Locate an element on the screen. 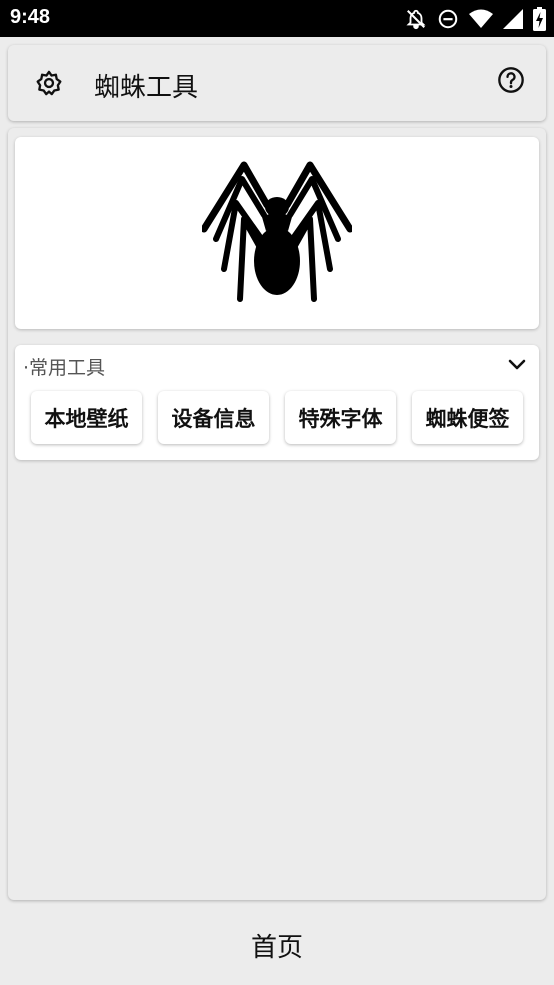  chevron-down-icon is located at coordinates (517, 365).